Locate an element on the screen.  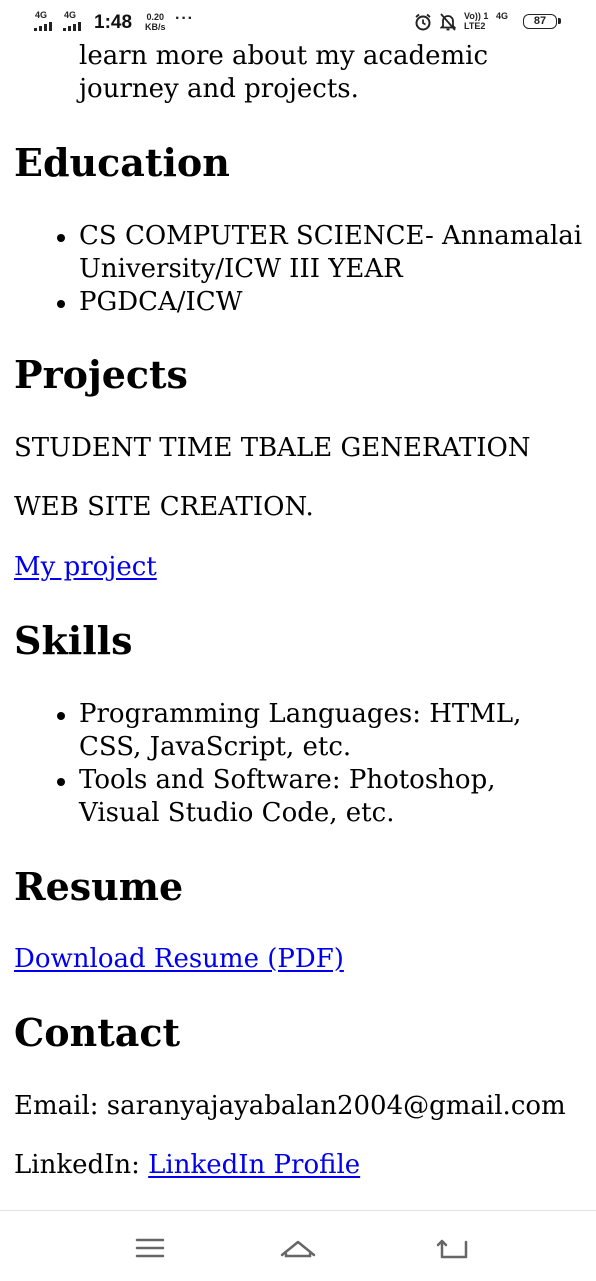
menu-icon is located at coordinates (150, 1248).